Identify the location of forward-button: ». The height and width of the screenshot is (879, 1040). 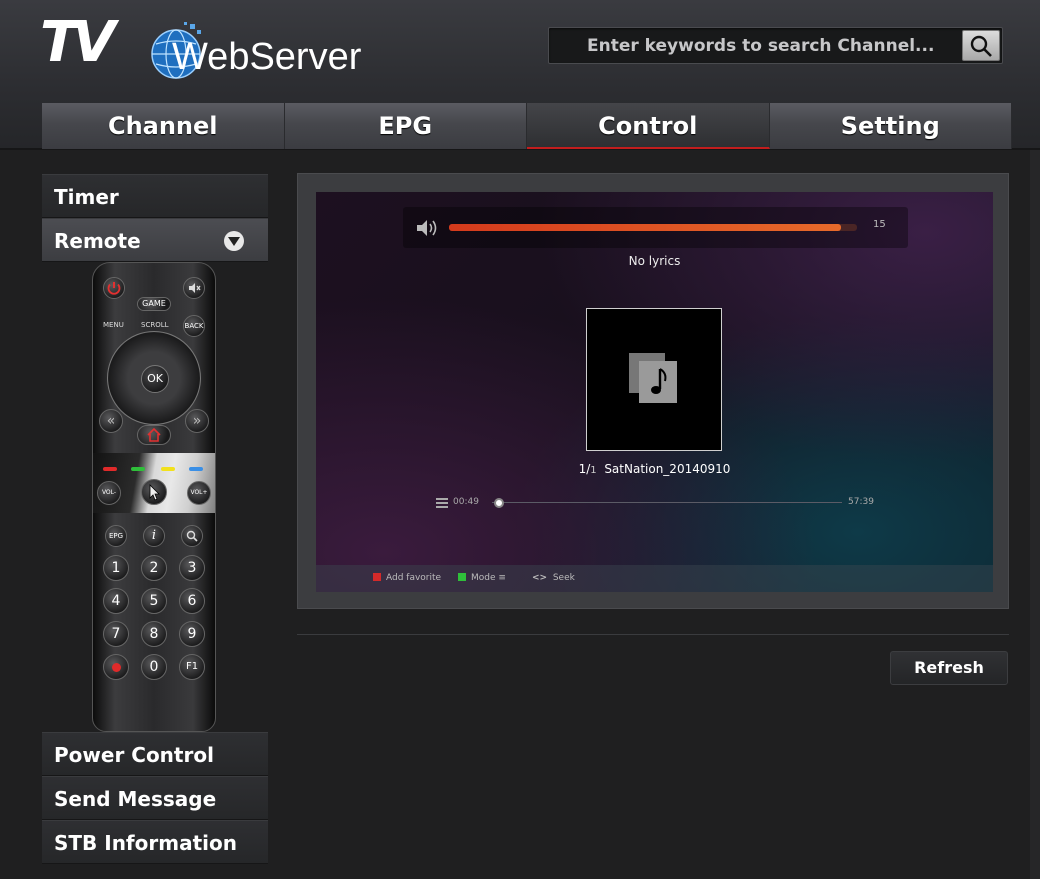
(197, 421).